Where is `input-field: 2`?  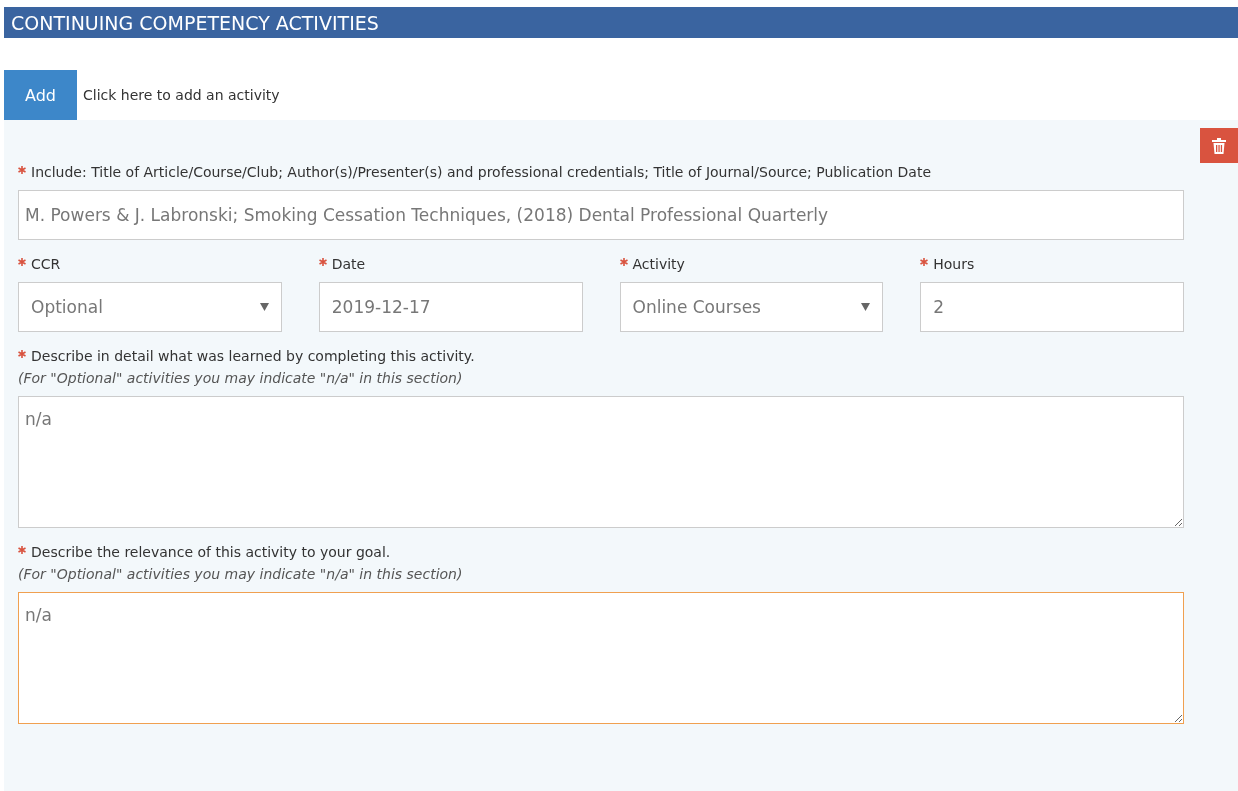
input-field: 2 is located at coordinates (1052, 307).